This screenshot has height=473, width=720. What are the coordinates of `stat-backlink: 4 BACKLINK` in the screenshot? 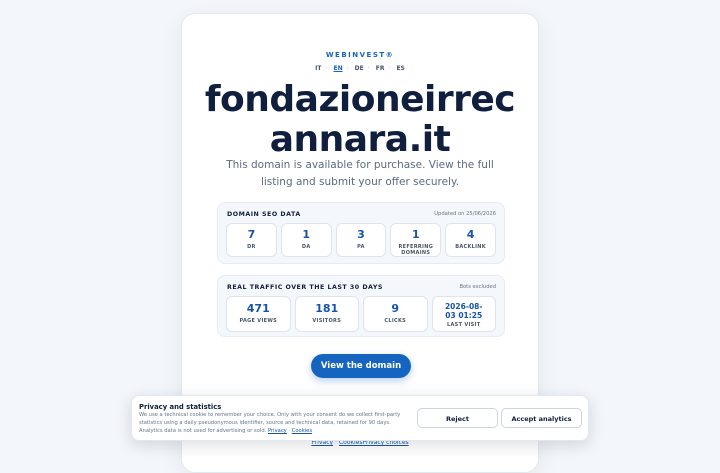 It's located at (470, 240).